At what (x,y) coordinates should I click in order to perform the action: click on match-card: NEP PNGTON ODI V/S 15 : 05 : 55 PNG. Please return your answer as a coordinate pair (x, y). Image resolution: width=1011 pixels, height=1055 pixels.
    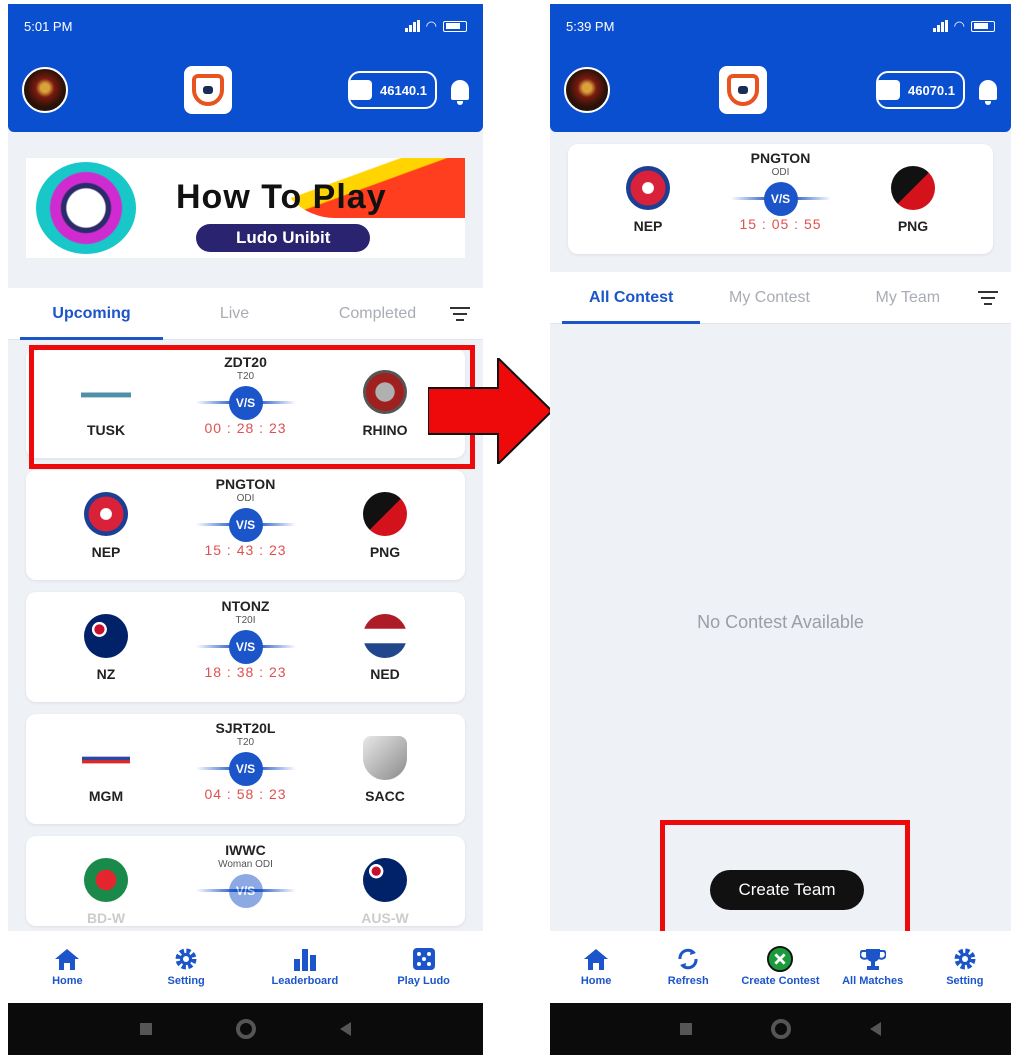
    Looking at the image, I should click on (780, 199).